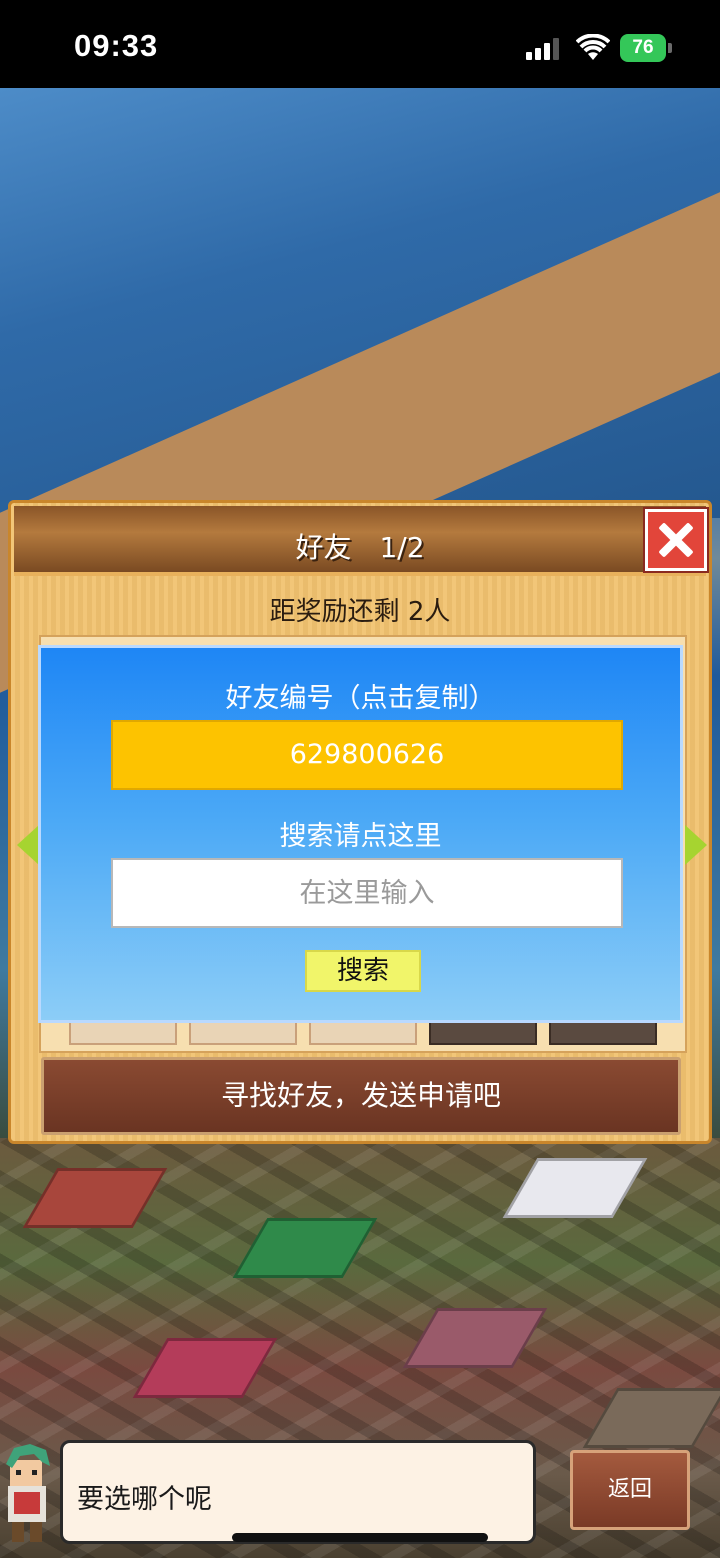 This screenshot has width=720, height=1558. I want to click on popup-heading: 好友编号（点击复制）, so click(360, 698).